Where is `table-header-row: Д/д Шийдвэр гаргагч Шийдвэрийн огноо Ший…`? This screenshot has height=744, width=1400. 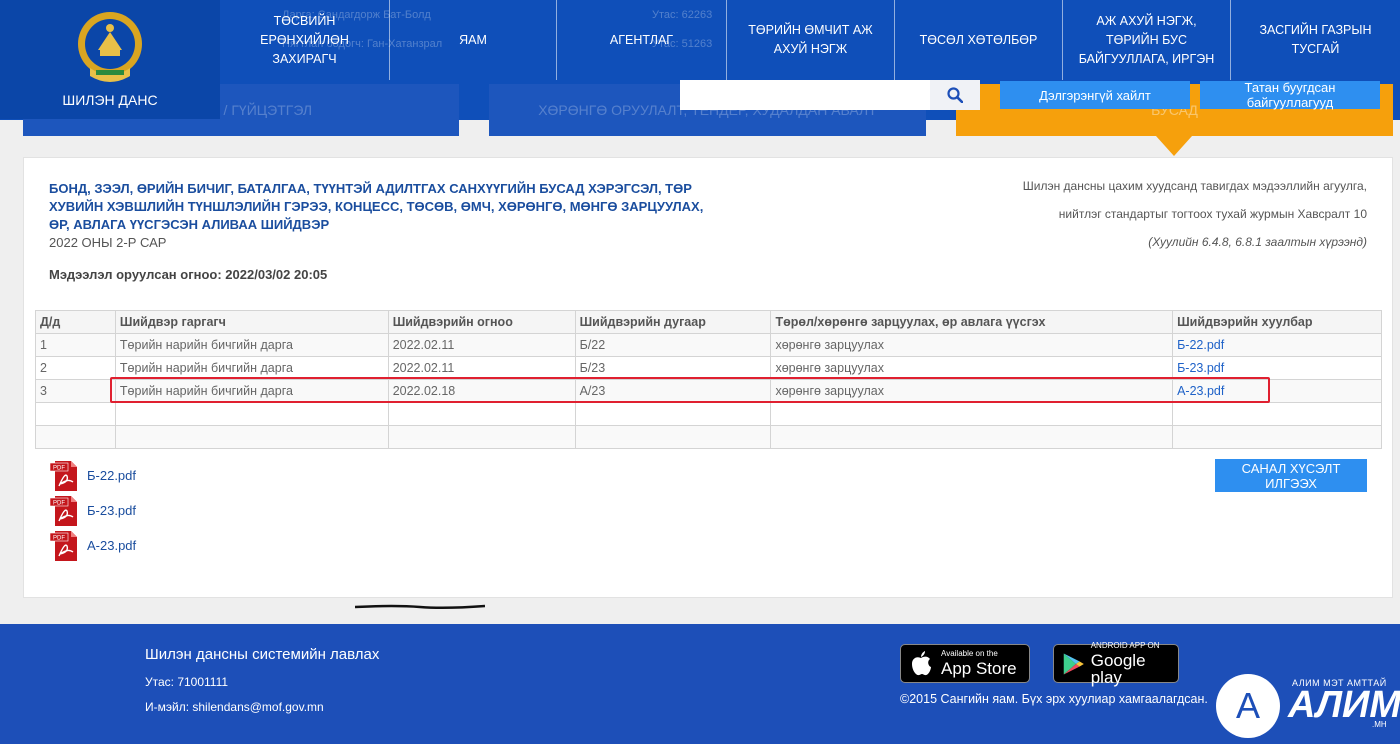
table-header-row: Д/д Шийдвэр гаргагч Шийдвэрийн огноо Ший… is located at coordinates (708, 322).